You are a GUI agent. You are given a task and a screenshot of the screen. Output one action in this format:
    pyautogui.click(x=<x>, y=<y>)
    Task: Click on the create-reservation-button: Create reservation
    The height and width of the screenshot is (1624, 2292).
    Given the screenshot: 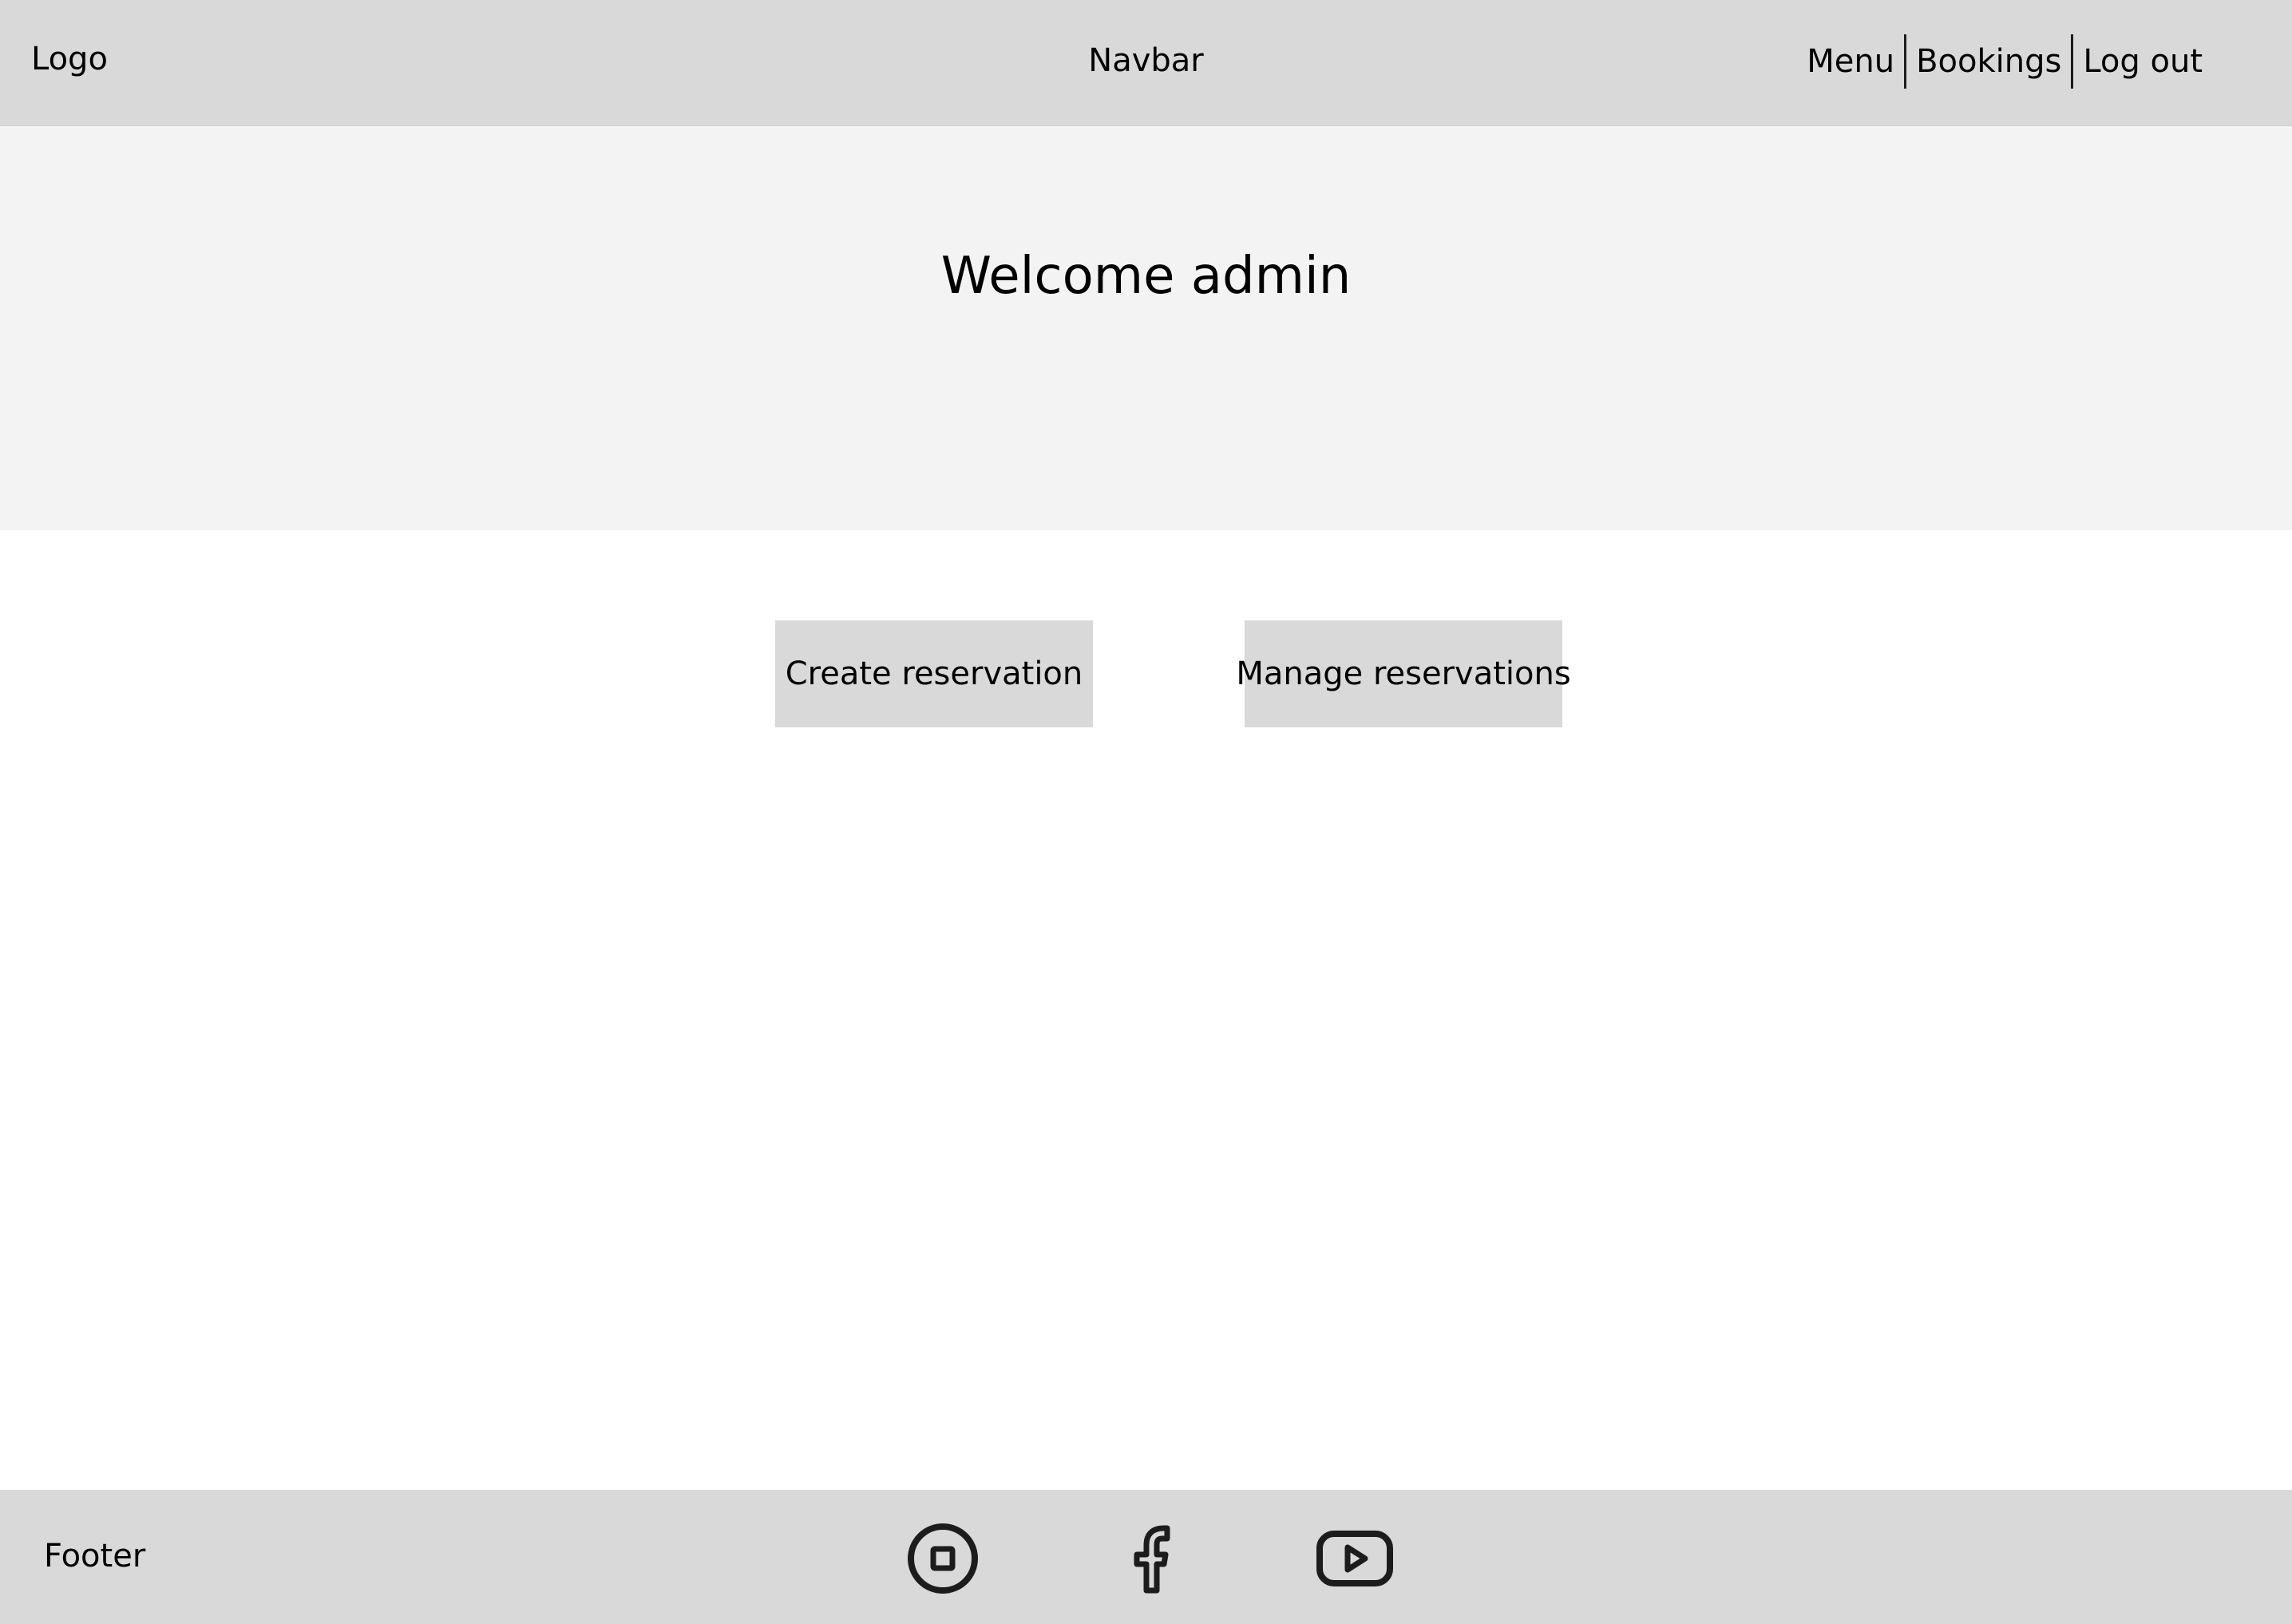 What is the action you would take?
    pyautogui.click(x=934, y=673)
    